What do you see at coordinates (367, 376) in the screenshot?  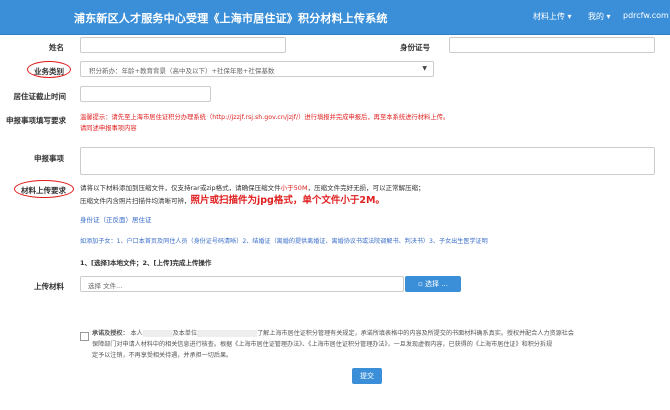 I see `submit-button: 提交` at bounding box center [367, 376].